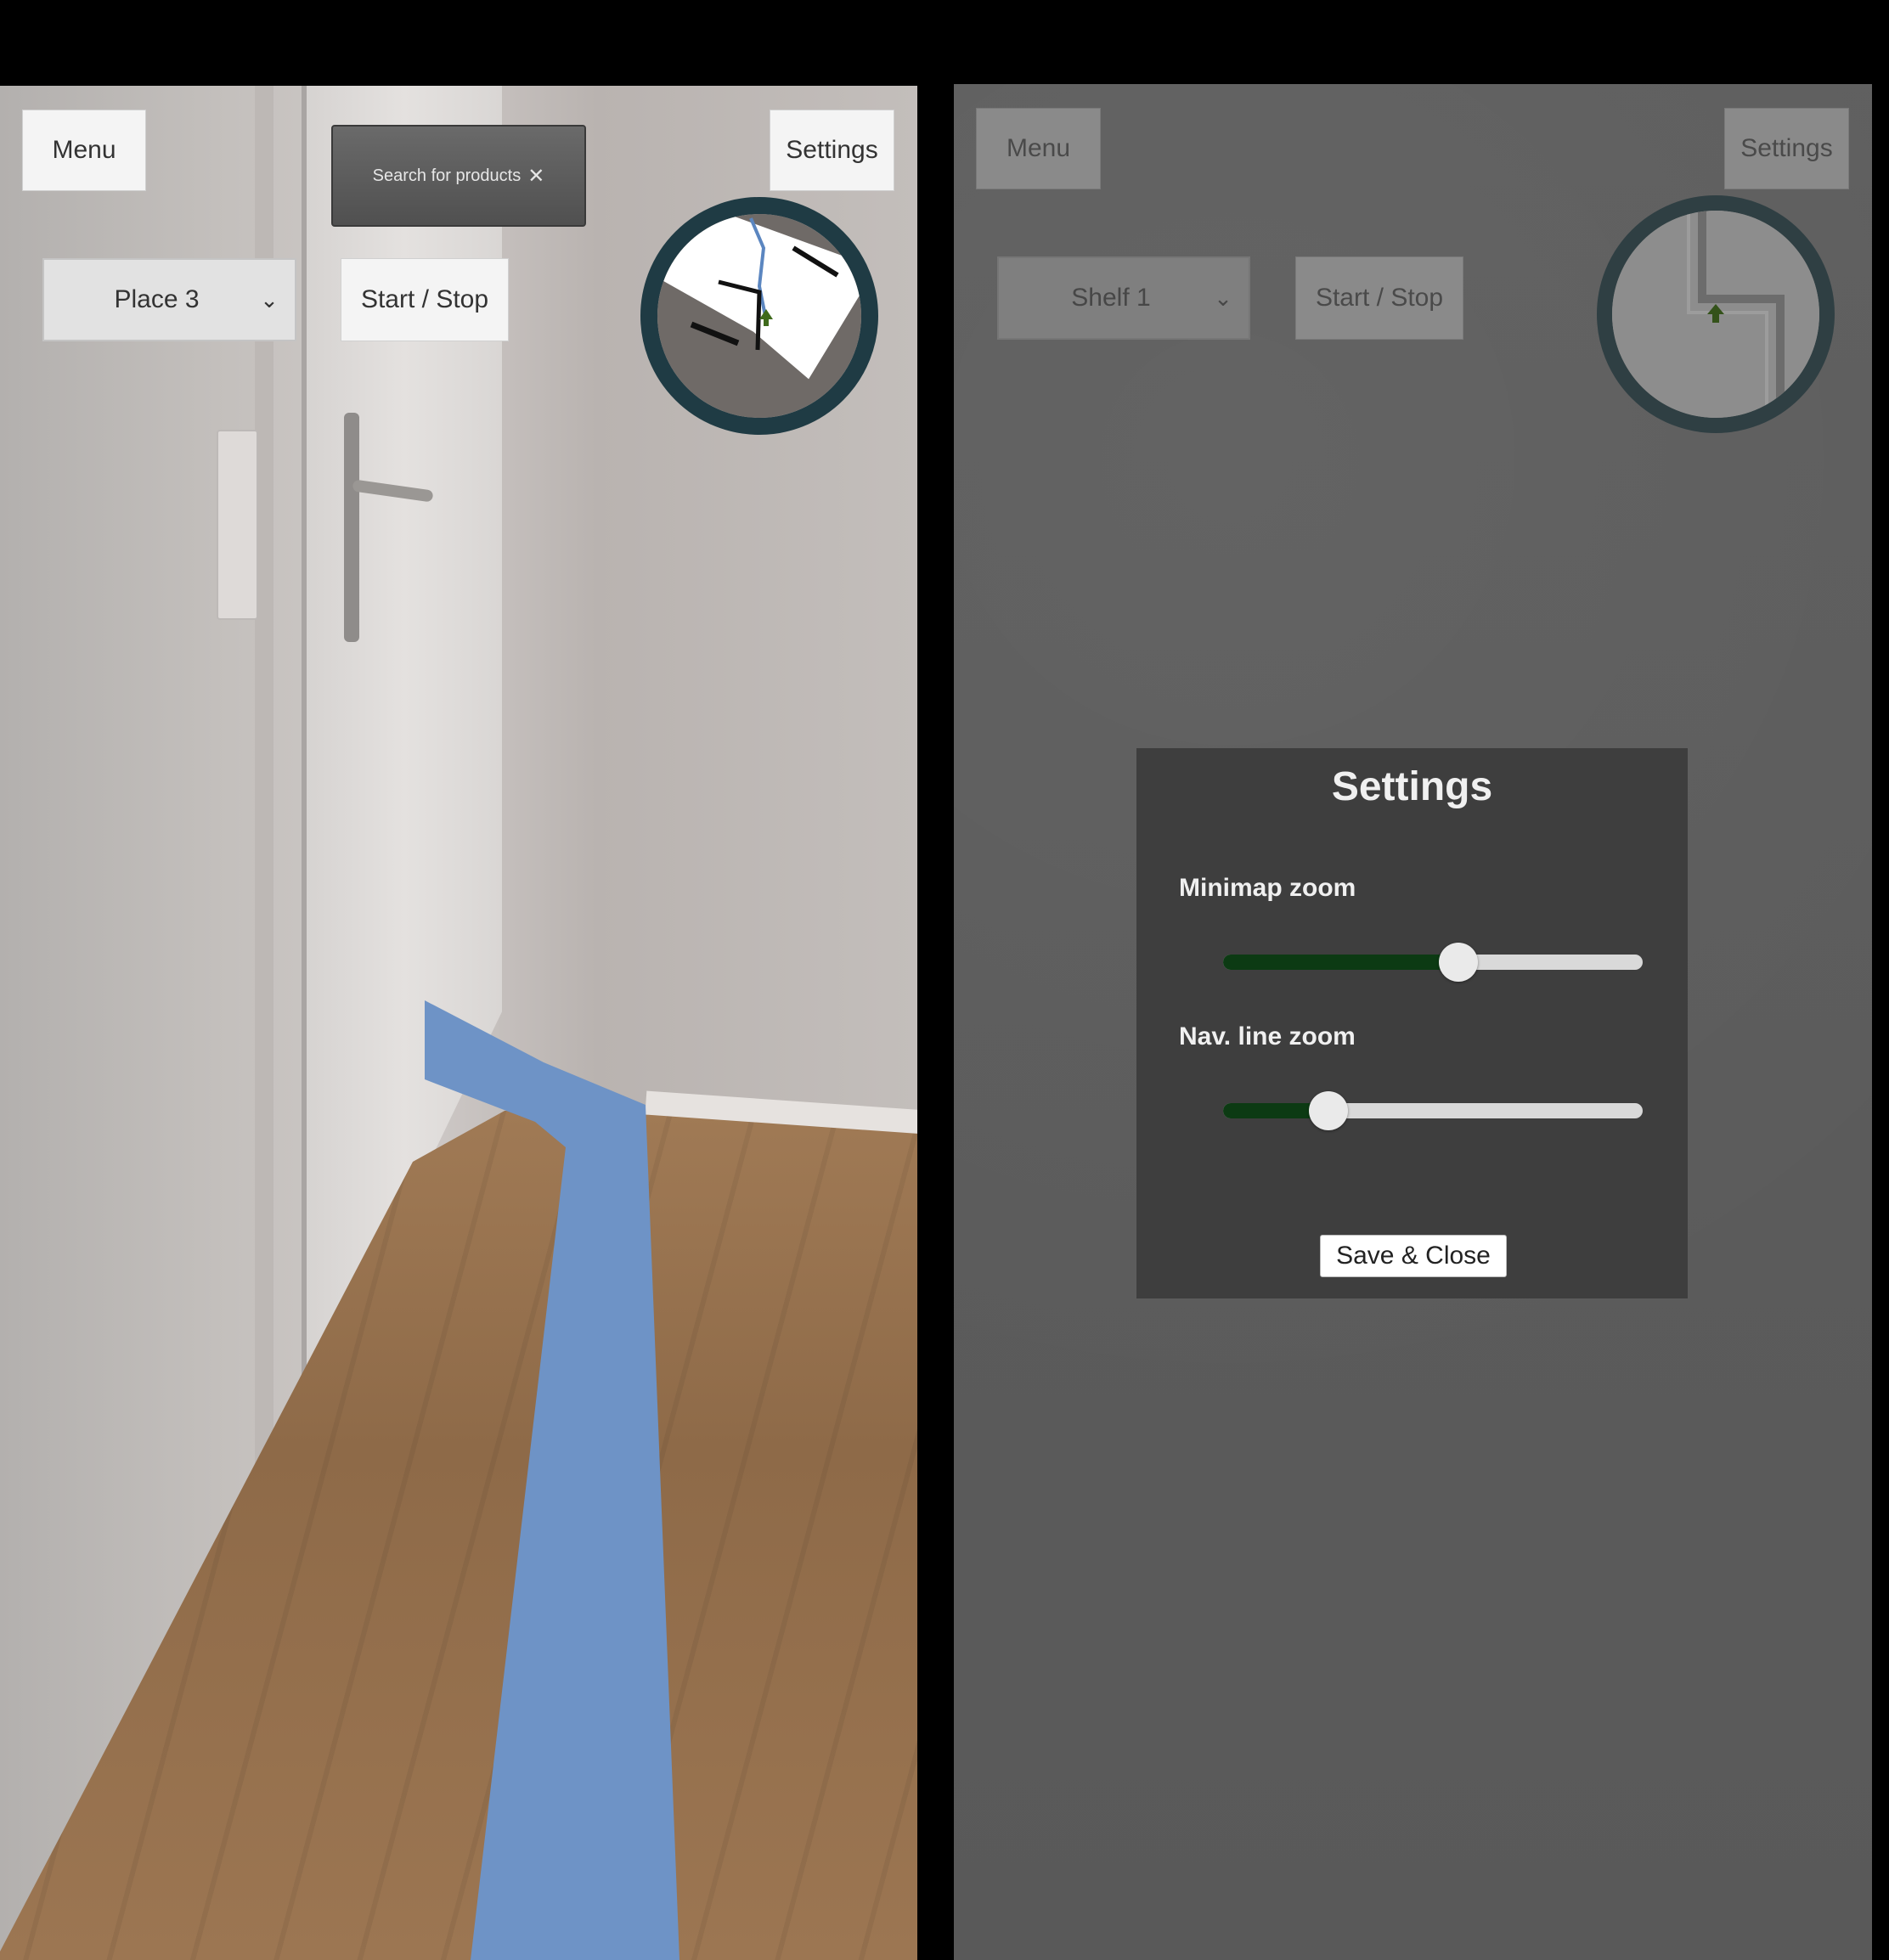 This screenshot has height=1960, width=1889. What do you see at coordinates (1267, 1036) in the screenshot?
I see `nav-line-zoom-label: Nav. line zoom` at bounding box center [1267, 1036].